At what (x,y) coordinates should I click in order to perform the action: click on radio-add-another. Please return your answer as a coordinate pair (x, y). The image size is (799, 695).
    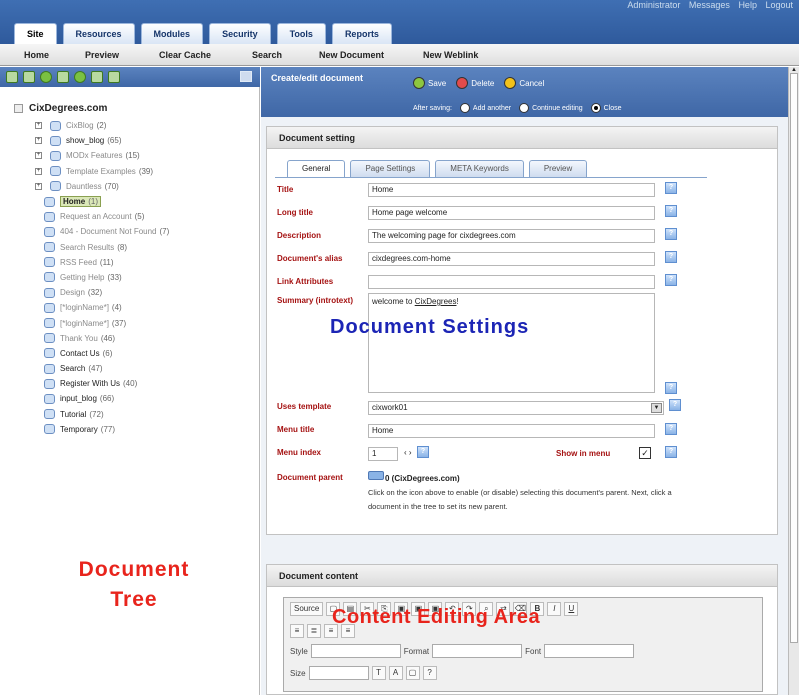
    Looking at the image, I should click on (464, 108).